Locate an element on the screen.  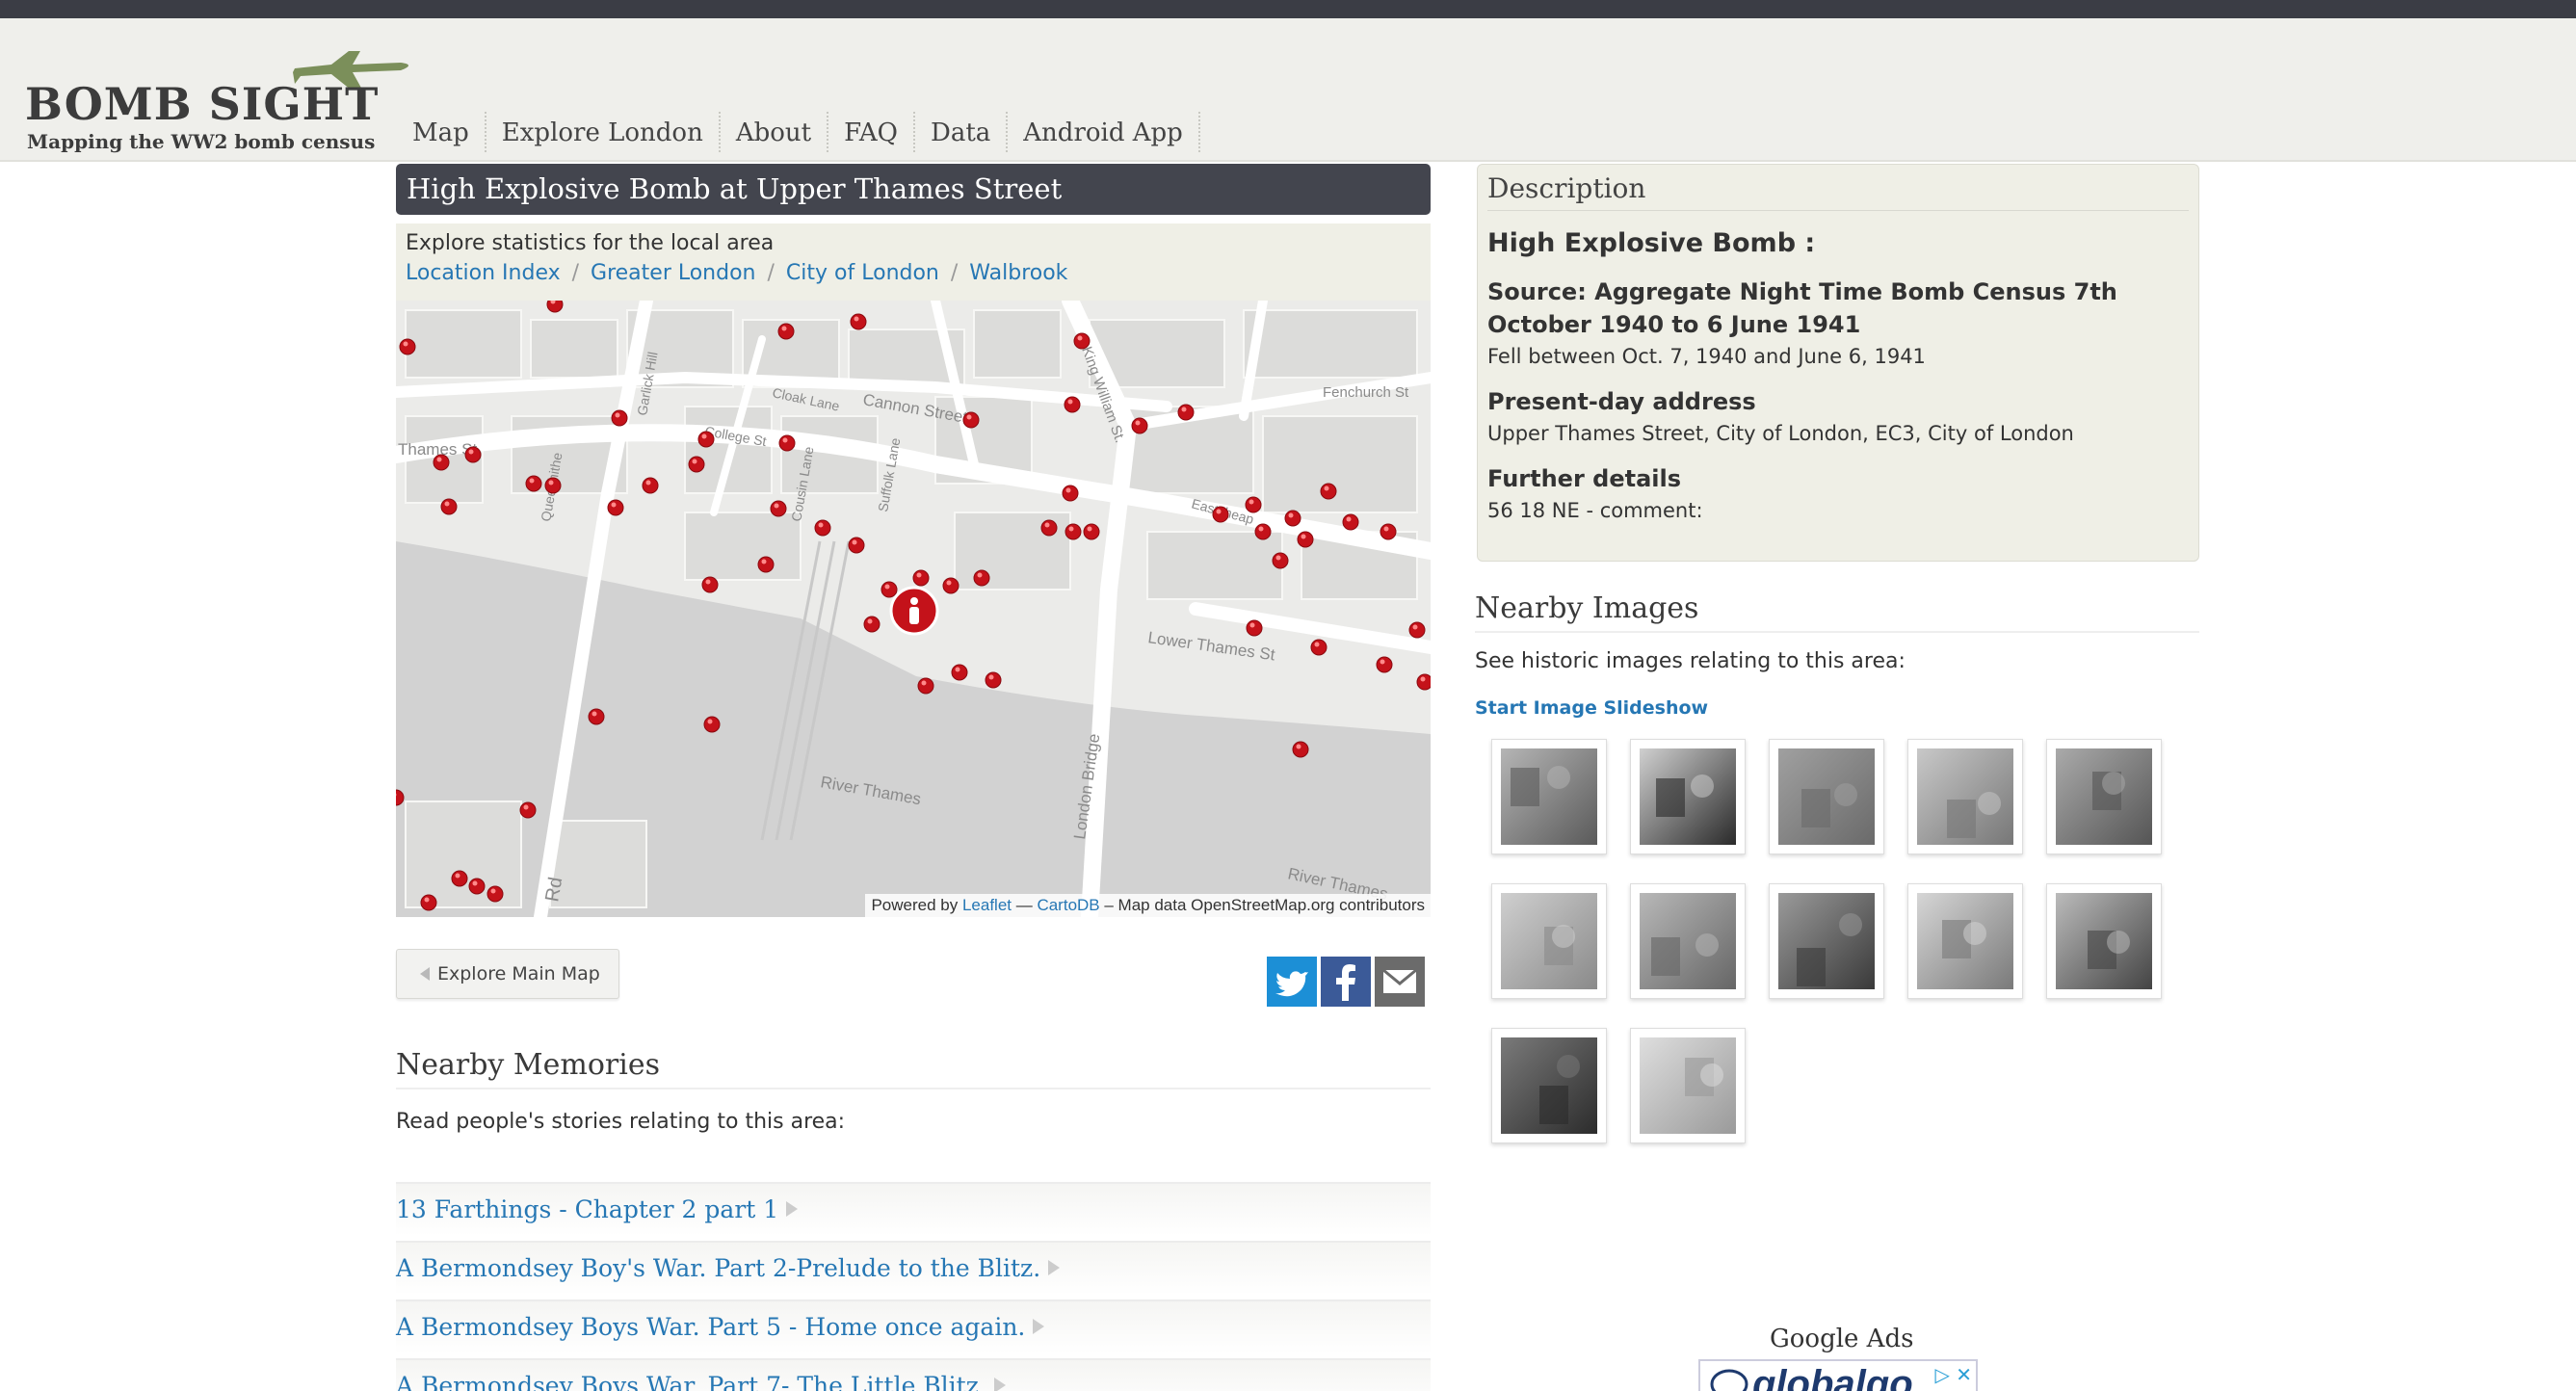
nav-about: About is located at coordinates (775, 132).